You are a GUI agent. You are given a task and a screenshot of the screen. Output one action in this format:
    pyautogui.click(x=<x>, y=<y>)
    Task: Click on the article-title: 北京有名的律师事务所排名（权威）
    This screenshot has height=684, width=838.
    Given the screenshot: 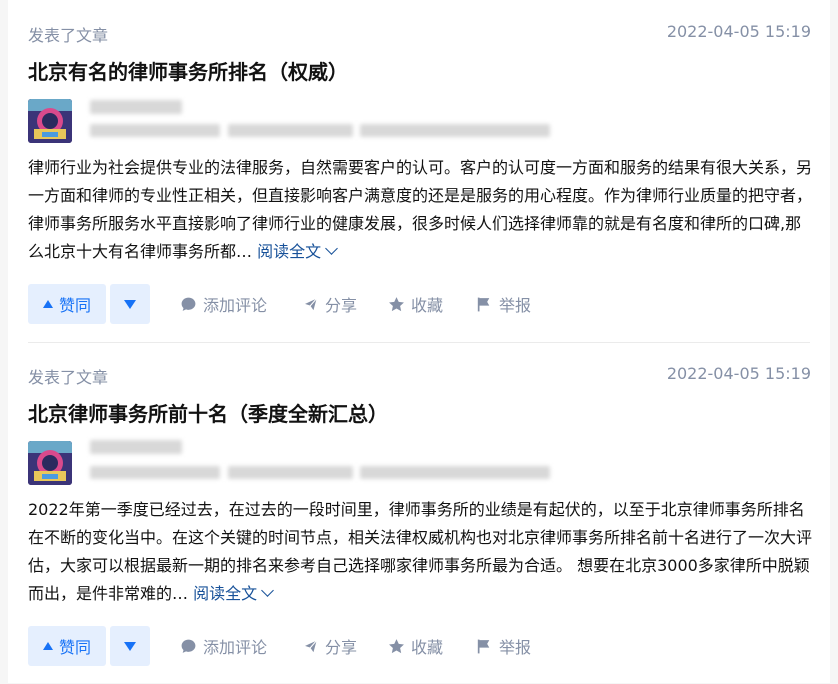 What is the action you would take?
    pyautogui.click(x=188, y=70)
    